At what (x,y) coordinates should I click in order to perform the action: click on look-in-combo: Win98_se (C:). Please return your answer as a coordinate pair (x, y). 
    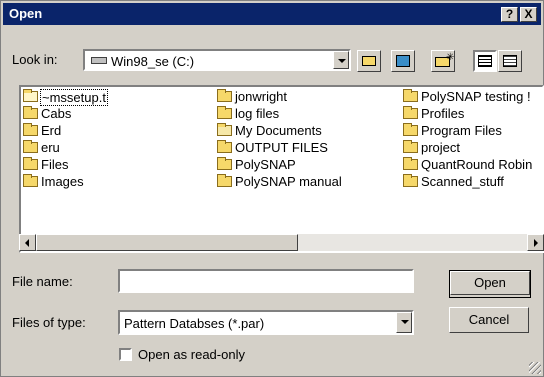
    Looking at the image, I should click on (217, 60).